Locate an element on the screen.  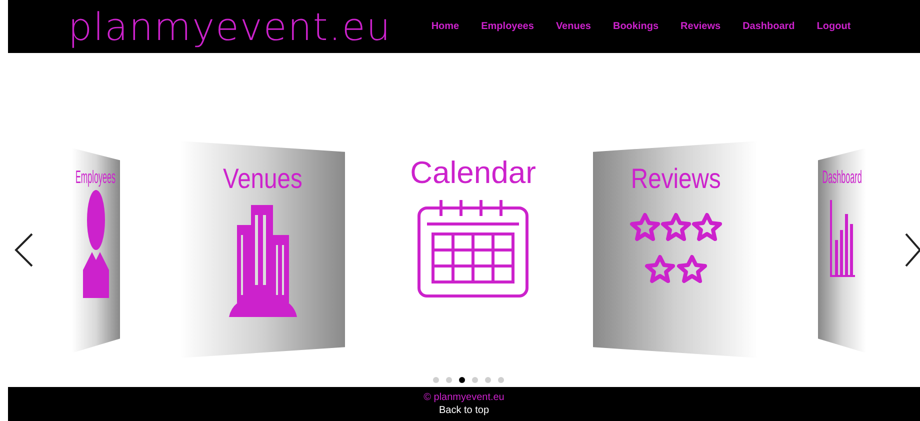
slide-title: Employees is located at coordinates (96, 177).